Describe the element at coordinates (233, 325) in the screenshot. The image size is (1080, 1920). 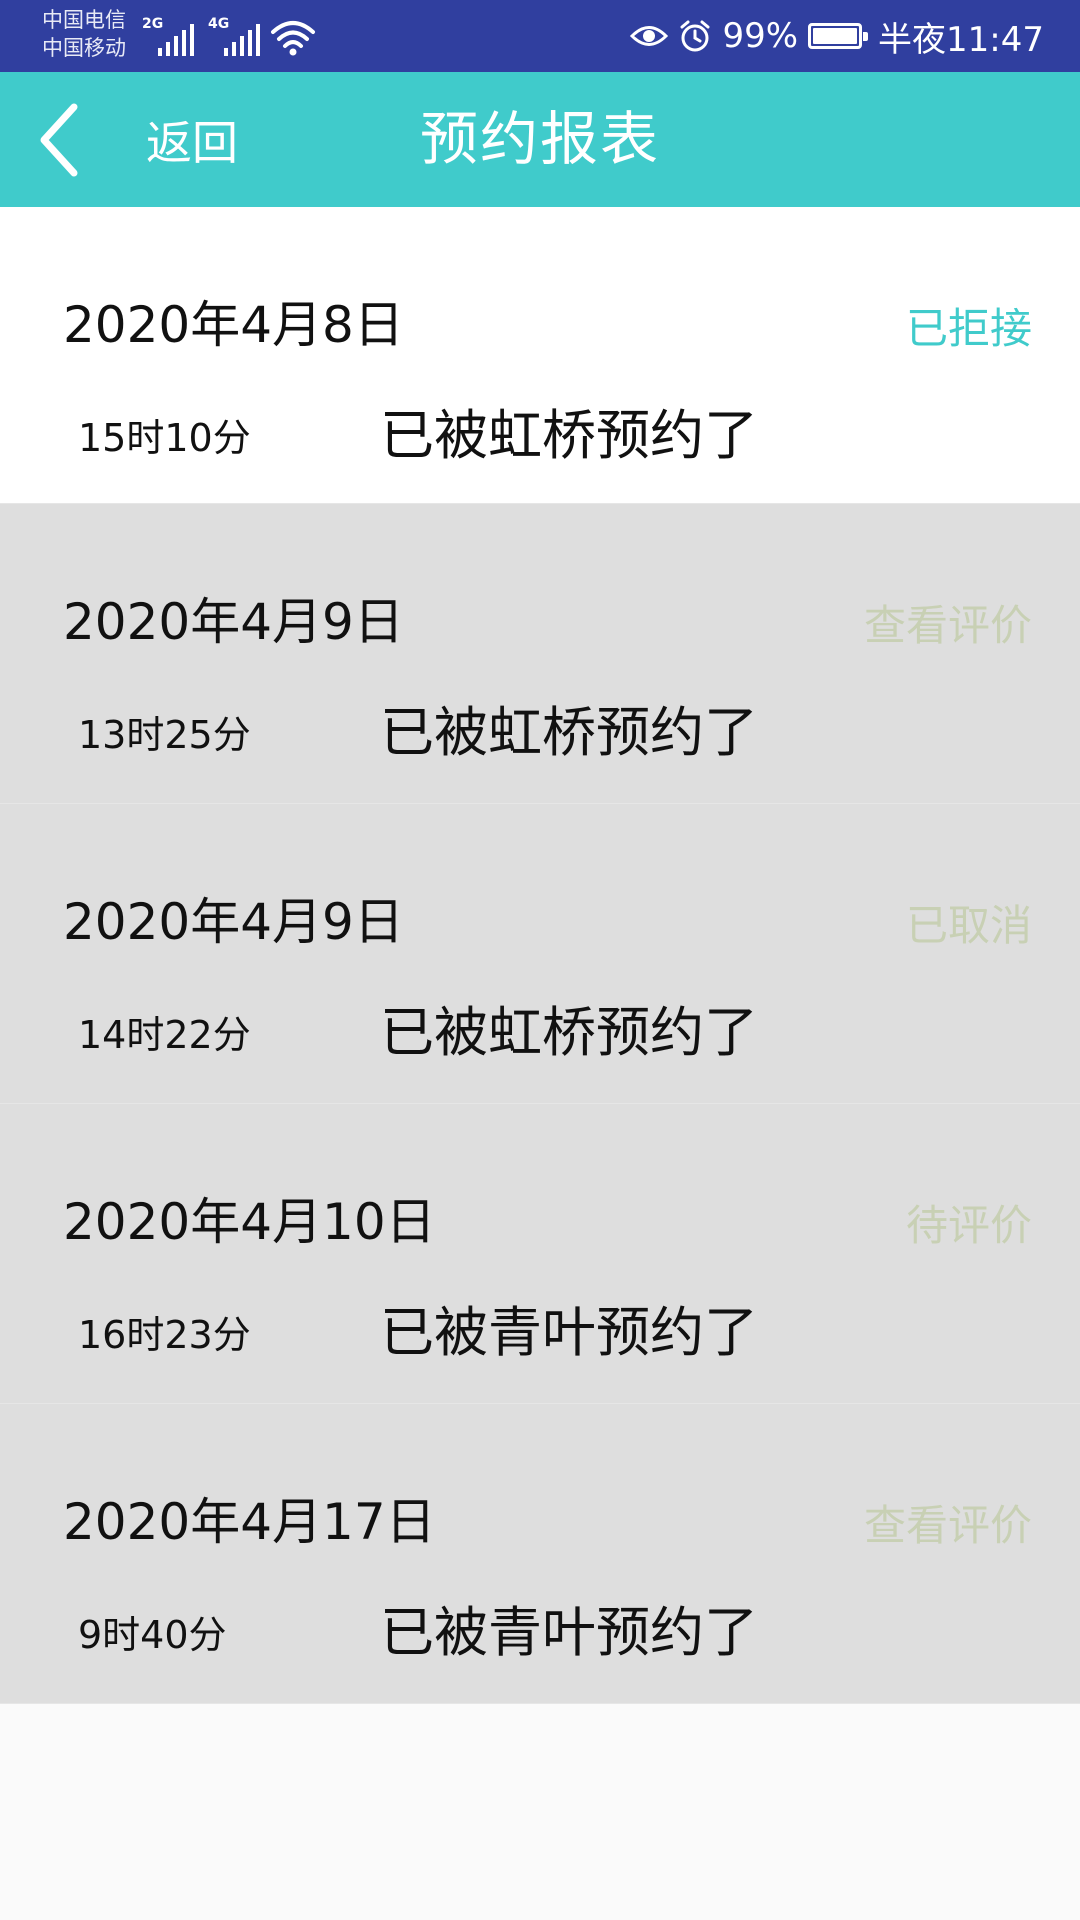
I see `record-date: 2020年4月8日` at that location.